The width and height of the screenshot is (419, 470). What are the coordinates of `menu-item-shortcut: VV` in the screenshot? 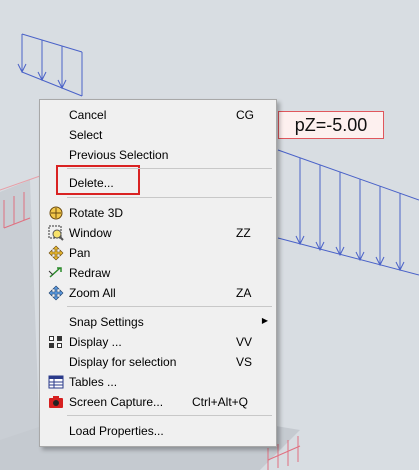 It's located at (244, 342).